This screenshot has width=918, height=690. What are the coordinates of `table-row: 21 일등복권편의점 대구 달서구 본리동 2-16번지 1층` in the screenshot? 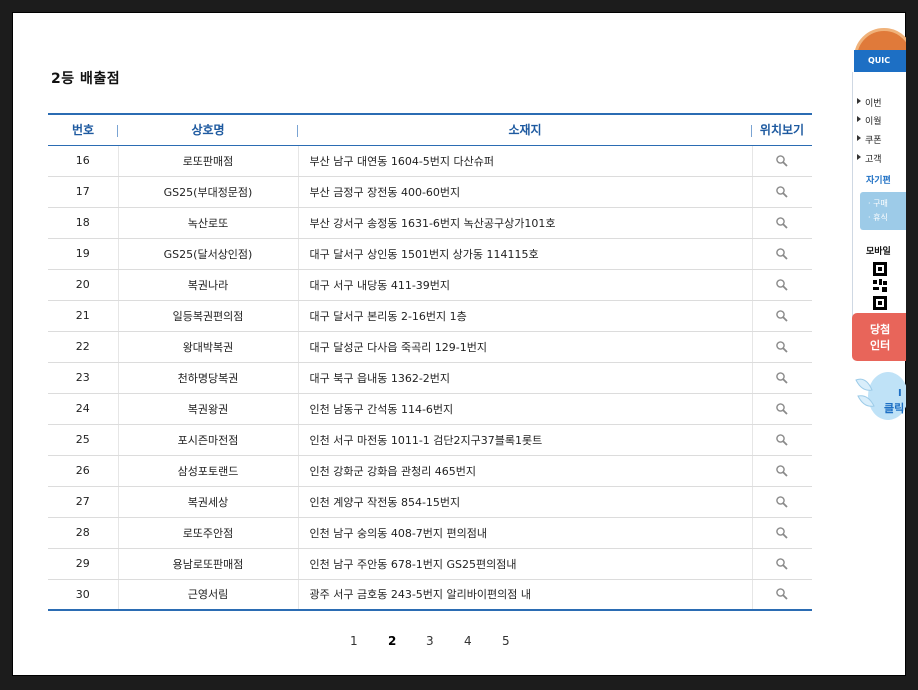 It's located at (430, 316).